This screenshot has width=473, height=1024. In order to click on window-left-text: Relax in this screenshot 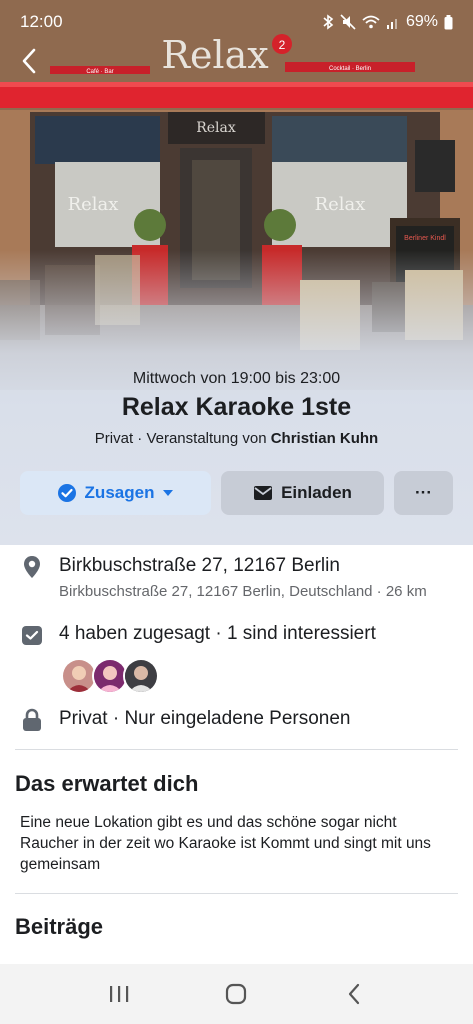, I will do `click(93, 204)`.